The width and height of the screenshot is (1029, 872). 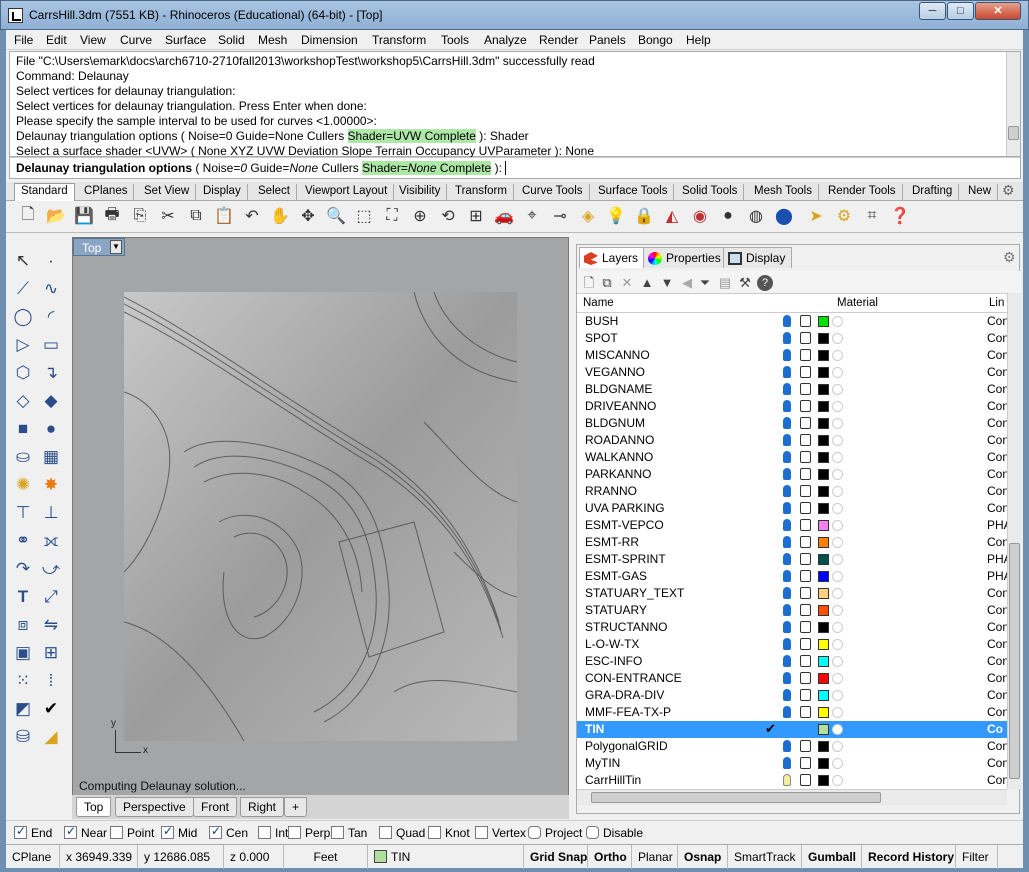 I want to click on close-button: ✕, so click(x=998, y=11).